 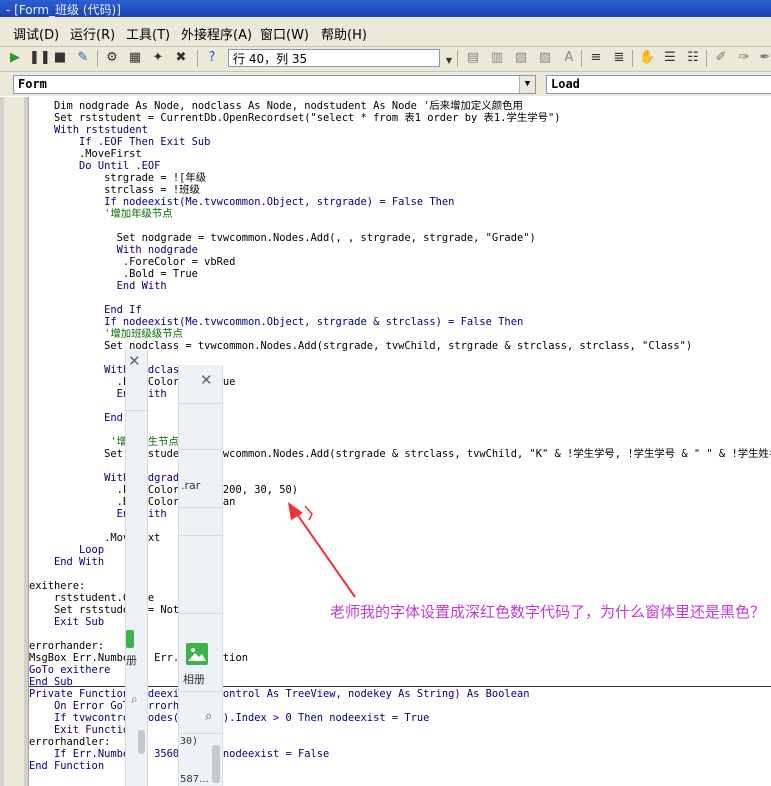 I want to click on arrow-shaft, so click(x=323, y=552).